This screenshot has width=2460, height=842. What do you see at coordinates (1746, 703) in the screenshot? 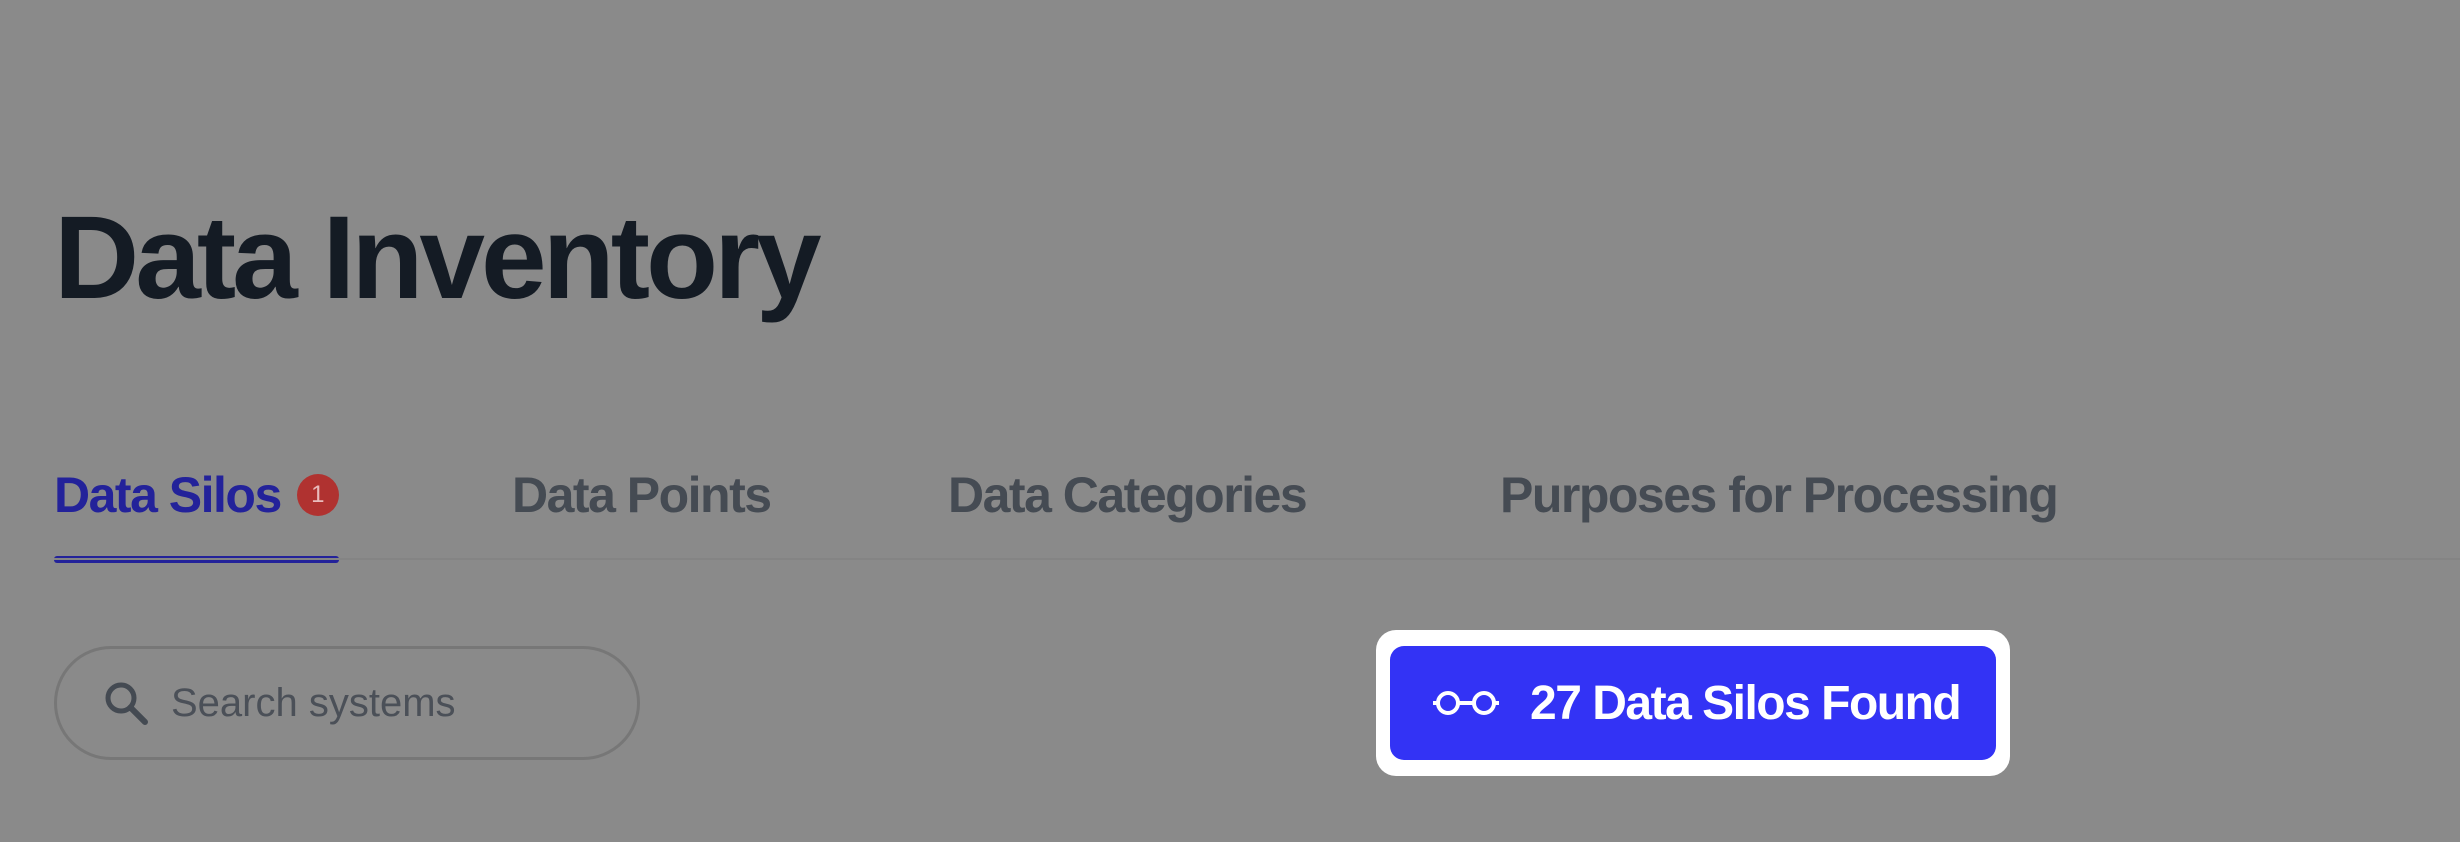
I see `data-silos-found-label: 27 Data Silos Found` at bounding box center [1746, 703].